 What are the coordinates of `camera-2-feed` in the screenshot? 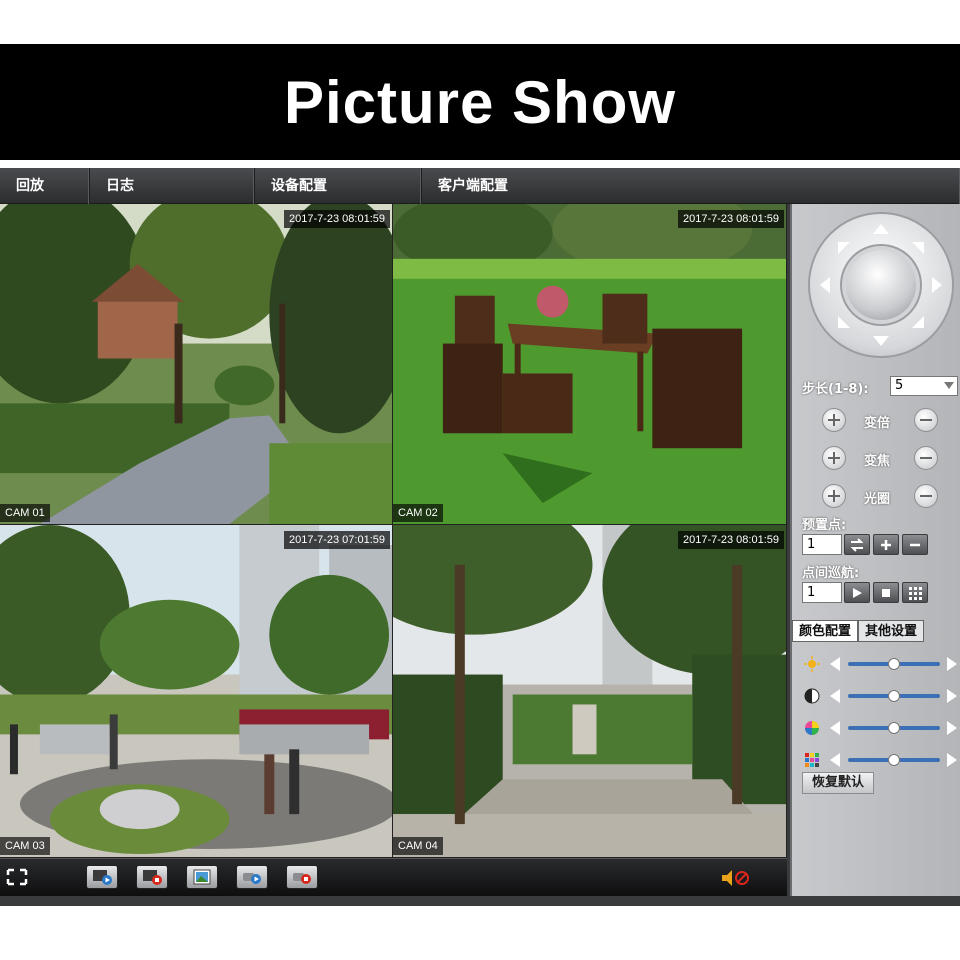 It's located at (589, 364).